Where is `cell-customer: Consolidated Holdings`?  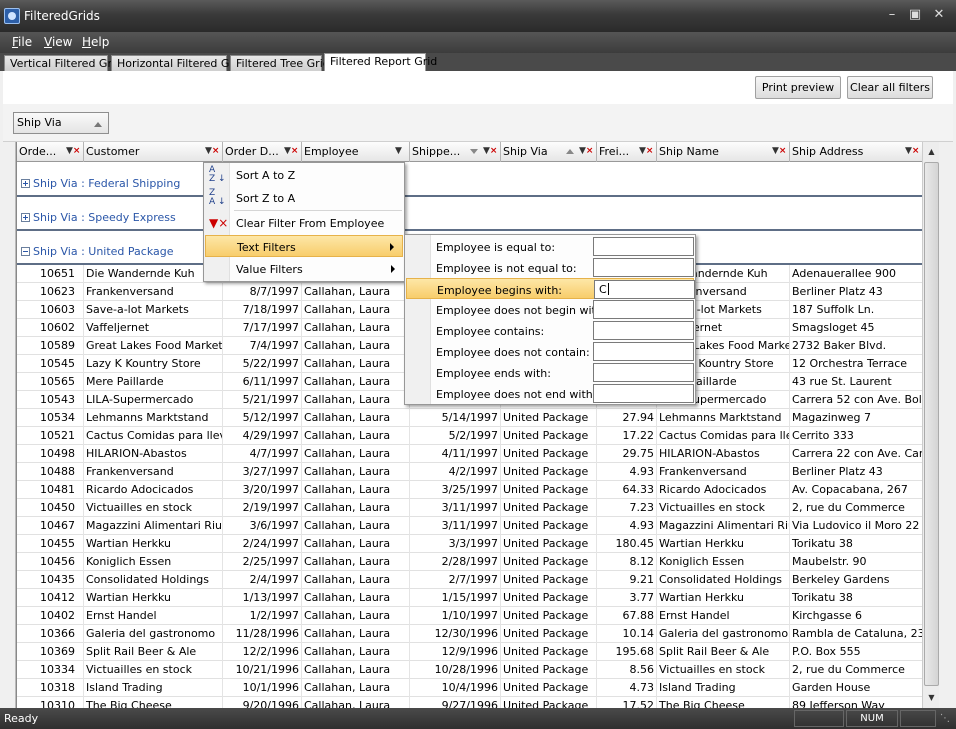 cell-customer: Consolidated Holdings is located at coordinates (153, 580).